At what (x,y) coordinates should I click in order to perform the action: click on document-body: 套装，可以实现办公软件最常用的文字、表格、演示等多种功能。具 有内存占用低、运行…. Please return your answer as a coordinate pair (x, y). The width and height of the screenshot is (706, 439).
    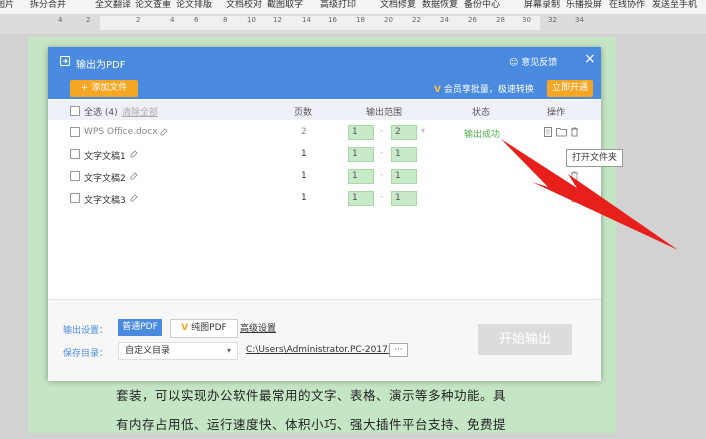
    Looking at the image, I should click on (311, 410).